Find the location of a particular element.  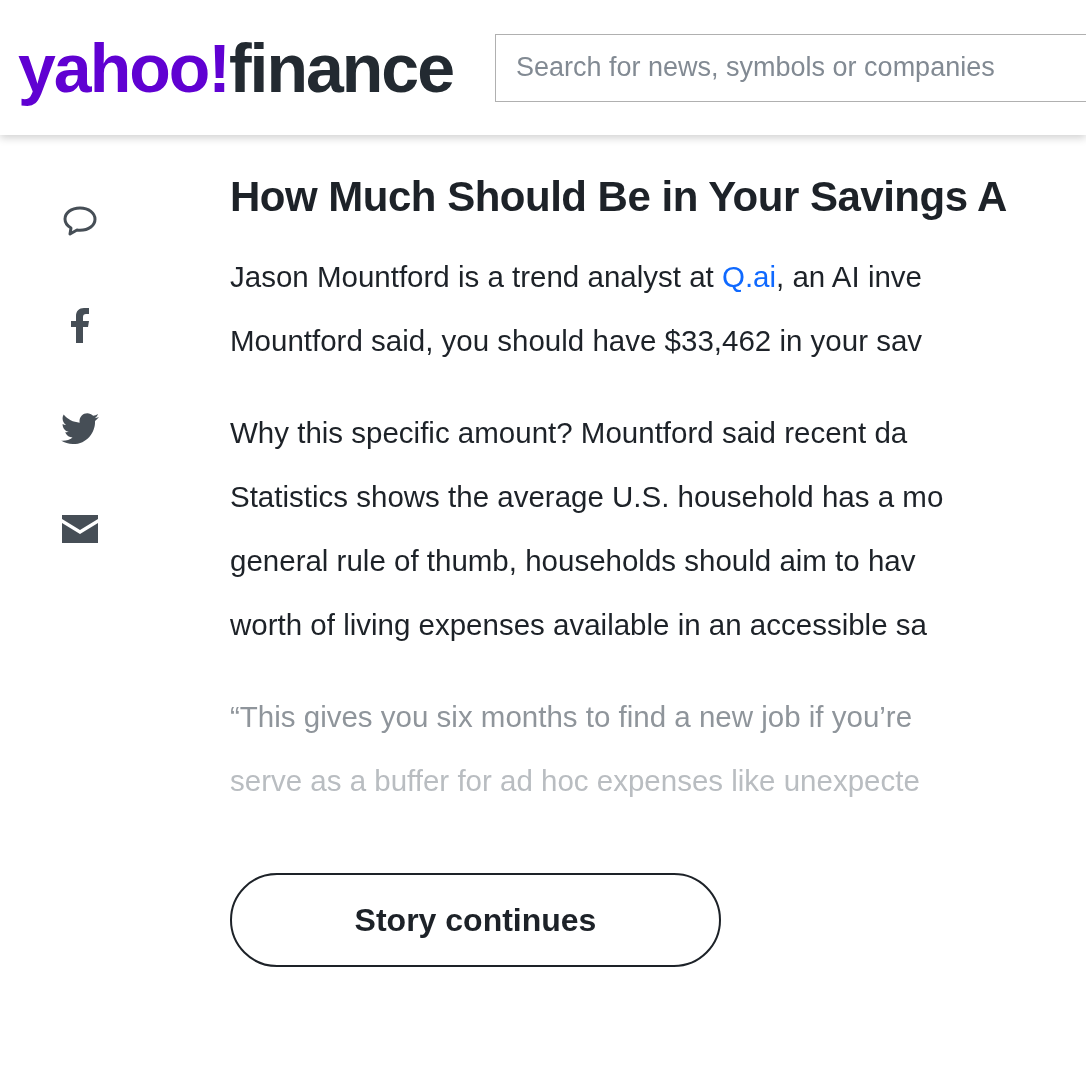

faded-text-line: “This gives you six months to find a new job if you’re is located at coordinates (572, 717).